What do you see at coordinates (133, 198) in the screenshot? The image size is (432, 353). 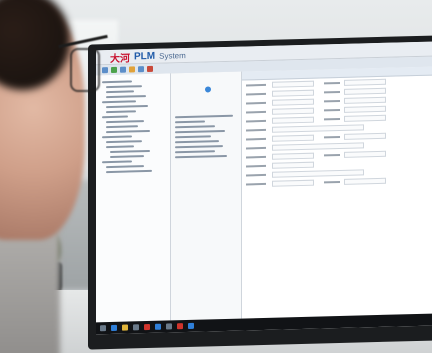 I see `navigation-tree` at bounding box center [133, 198].